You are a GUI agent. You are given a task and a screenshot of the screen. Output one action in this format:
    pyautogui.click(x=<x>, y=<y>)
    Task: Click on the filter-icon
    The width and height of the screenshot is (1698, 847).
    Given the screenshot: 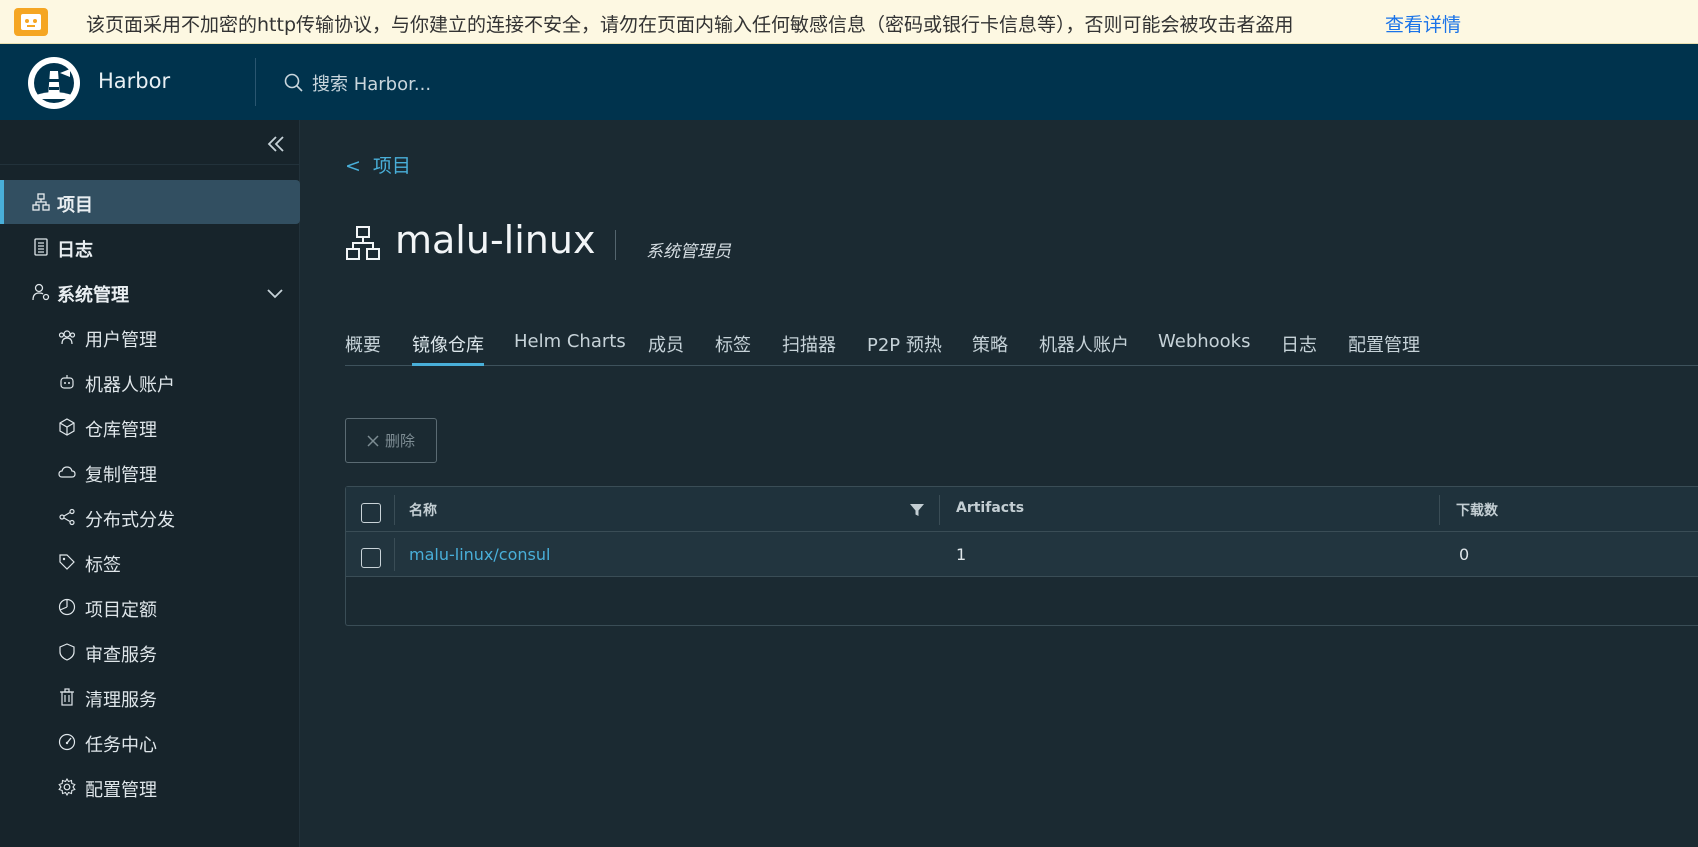 What is the action you would take?
    pyautogui.click(x=917, y=510)
    